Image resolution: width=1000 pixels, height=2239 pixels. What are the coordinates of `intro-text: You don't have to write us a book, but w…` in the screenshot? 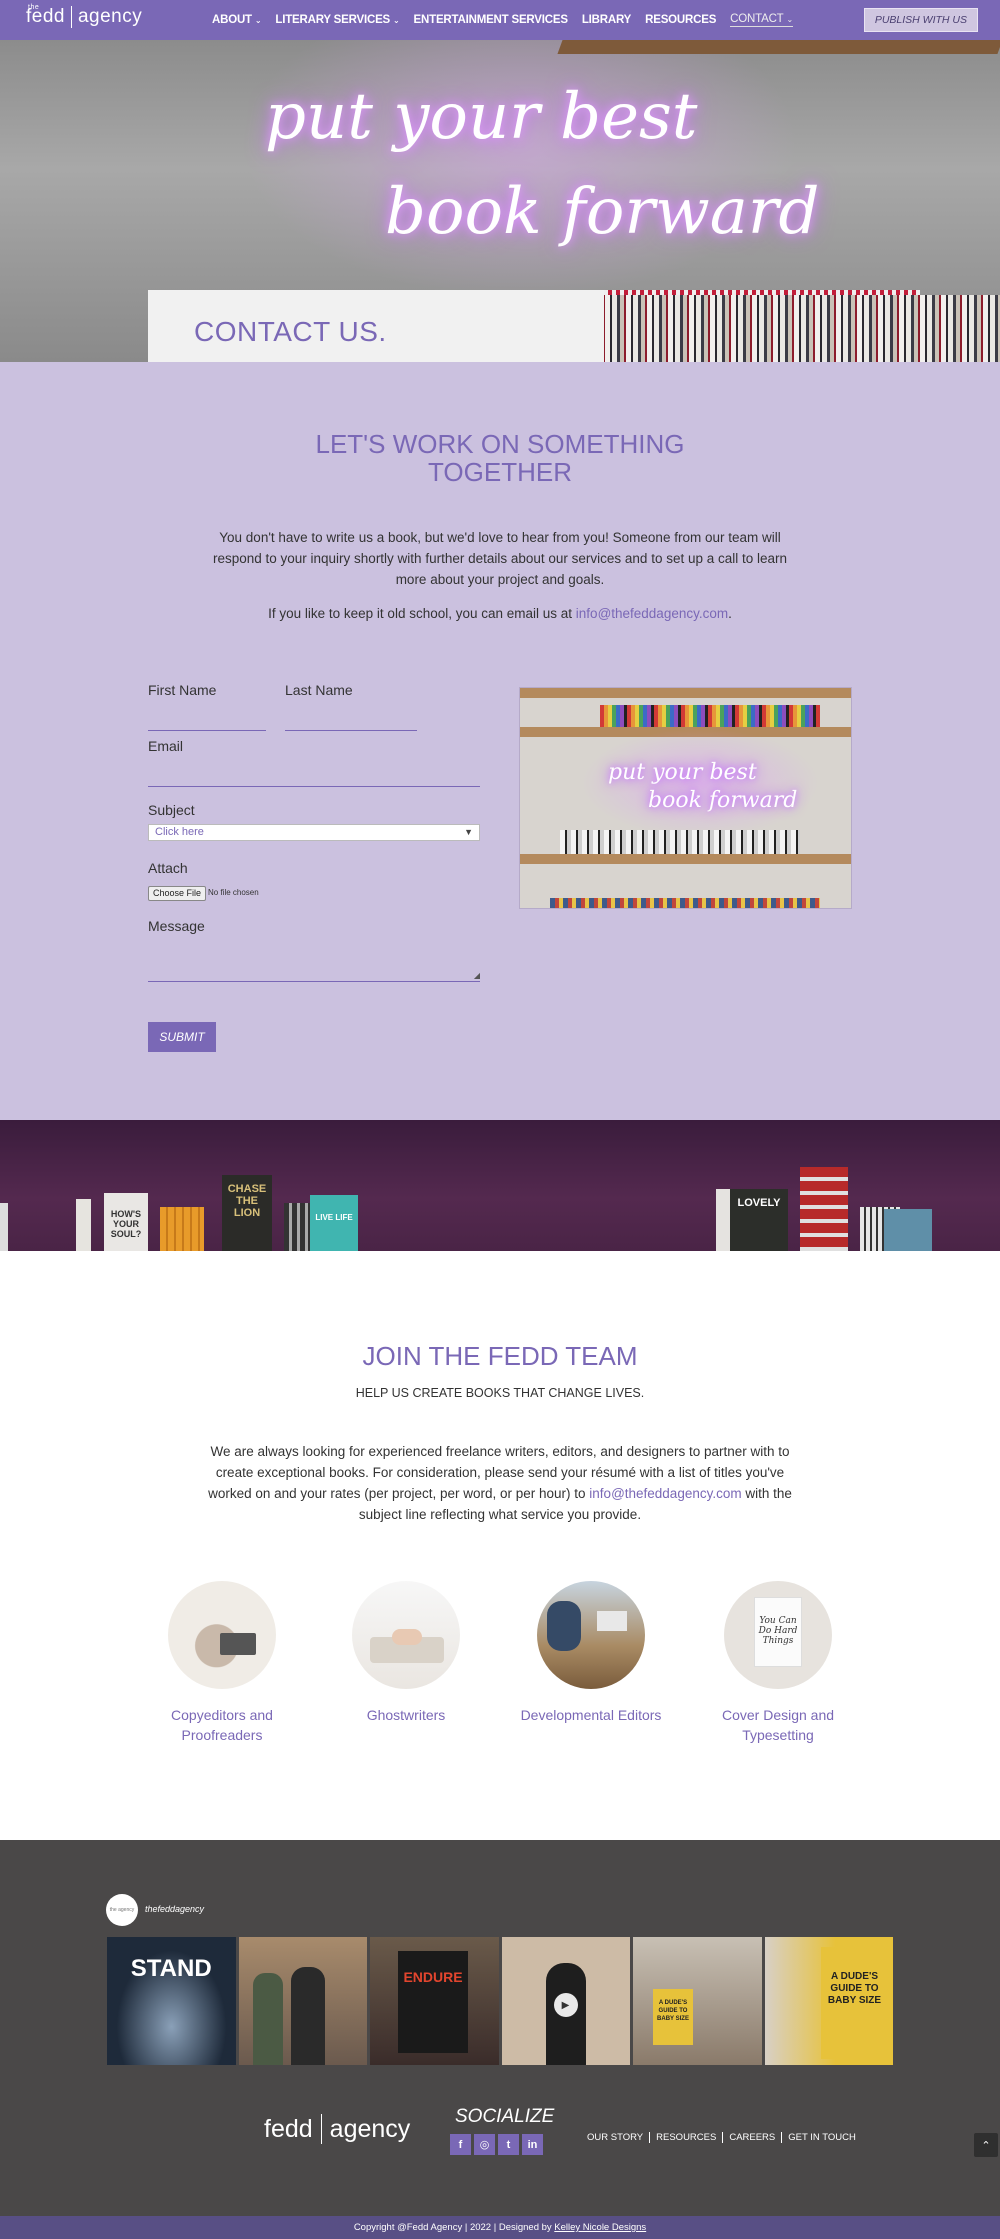 It's located at (500, 558).